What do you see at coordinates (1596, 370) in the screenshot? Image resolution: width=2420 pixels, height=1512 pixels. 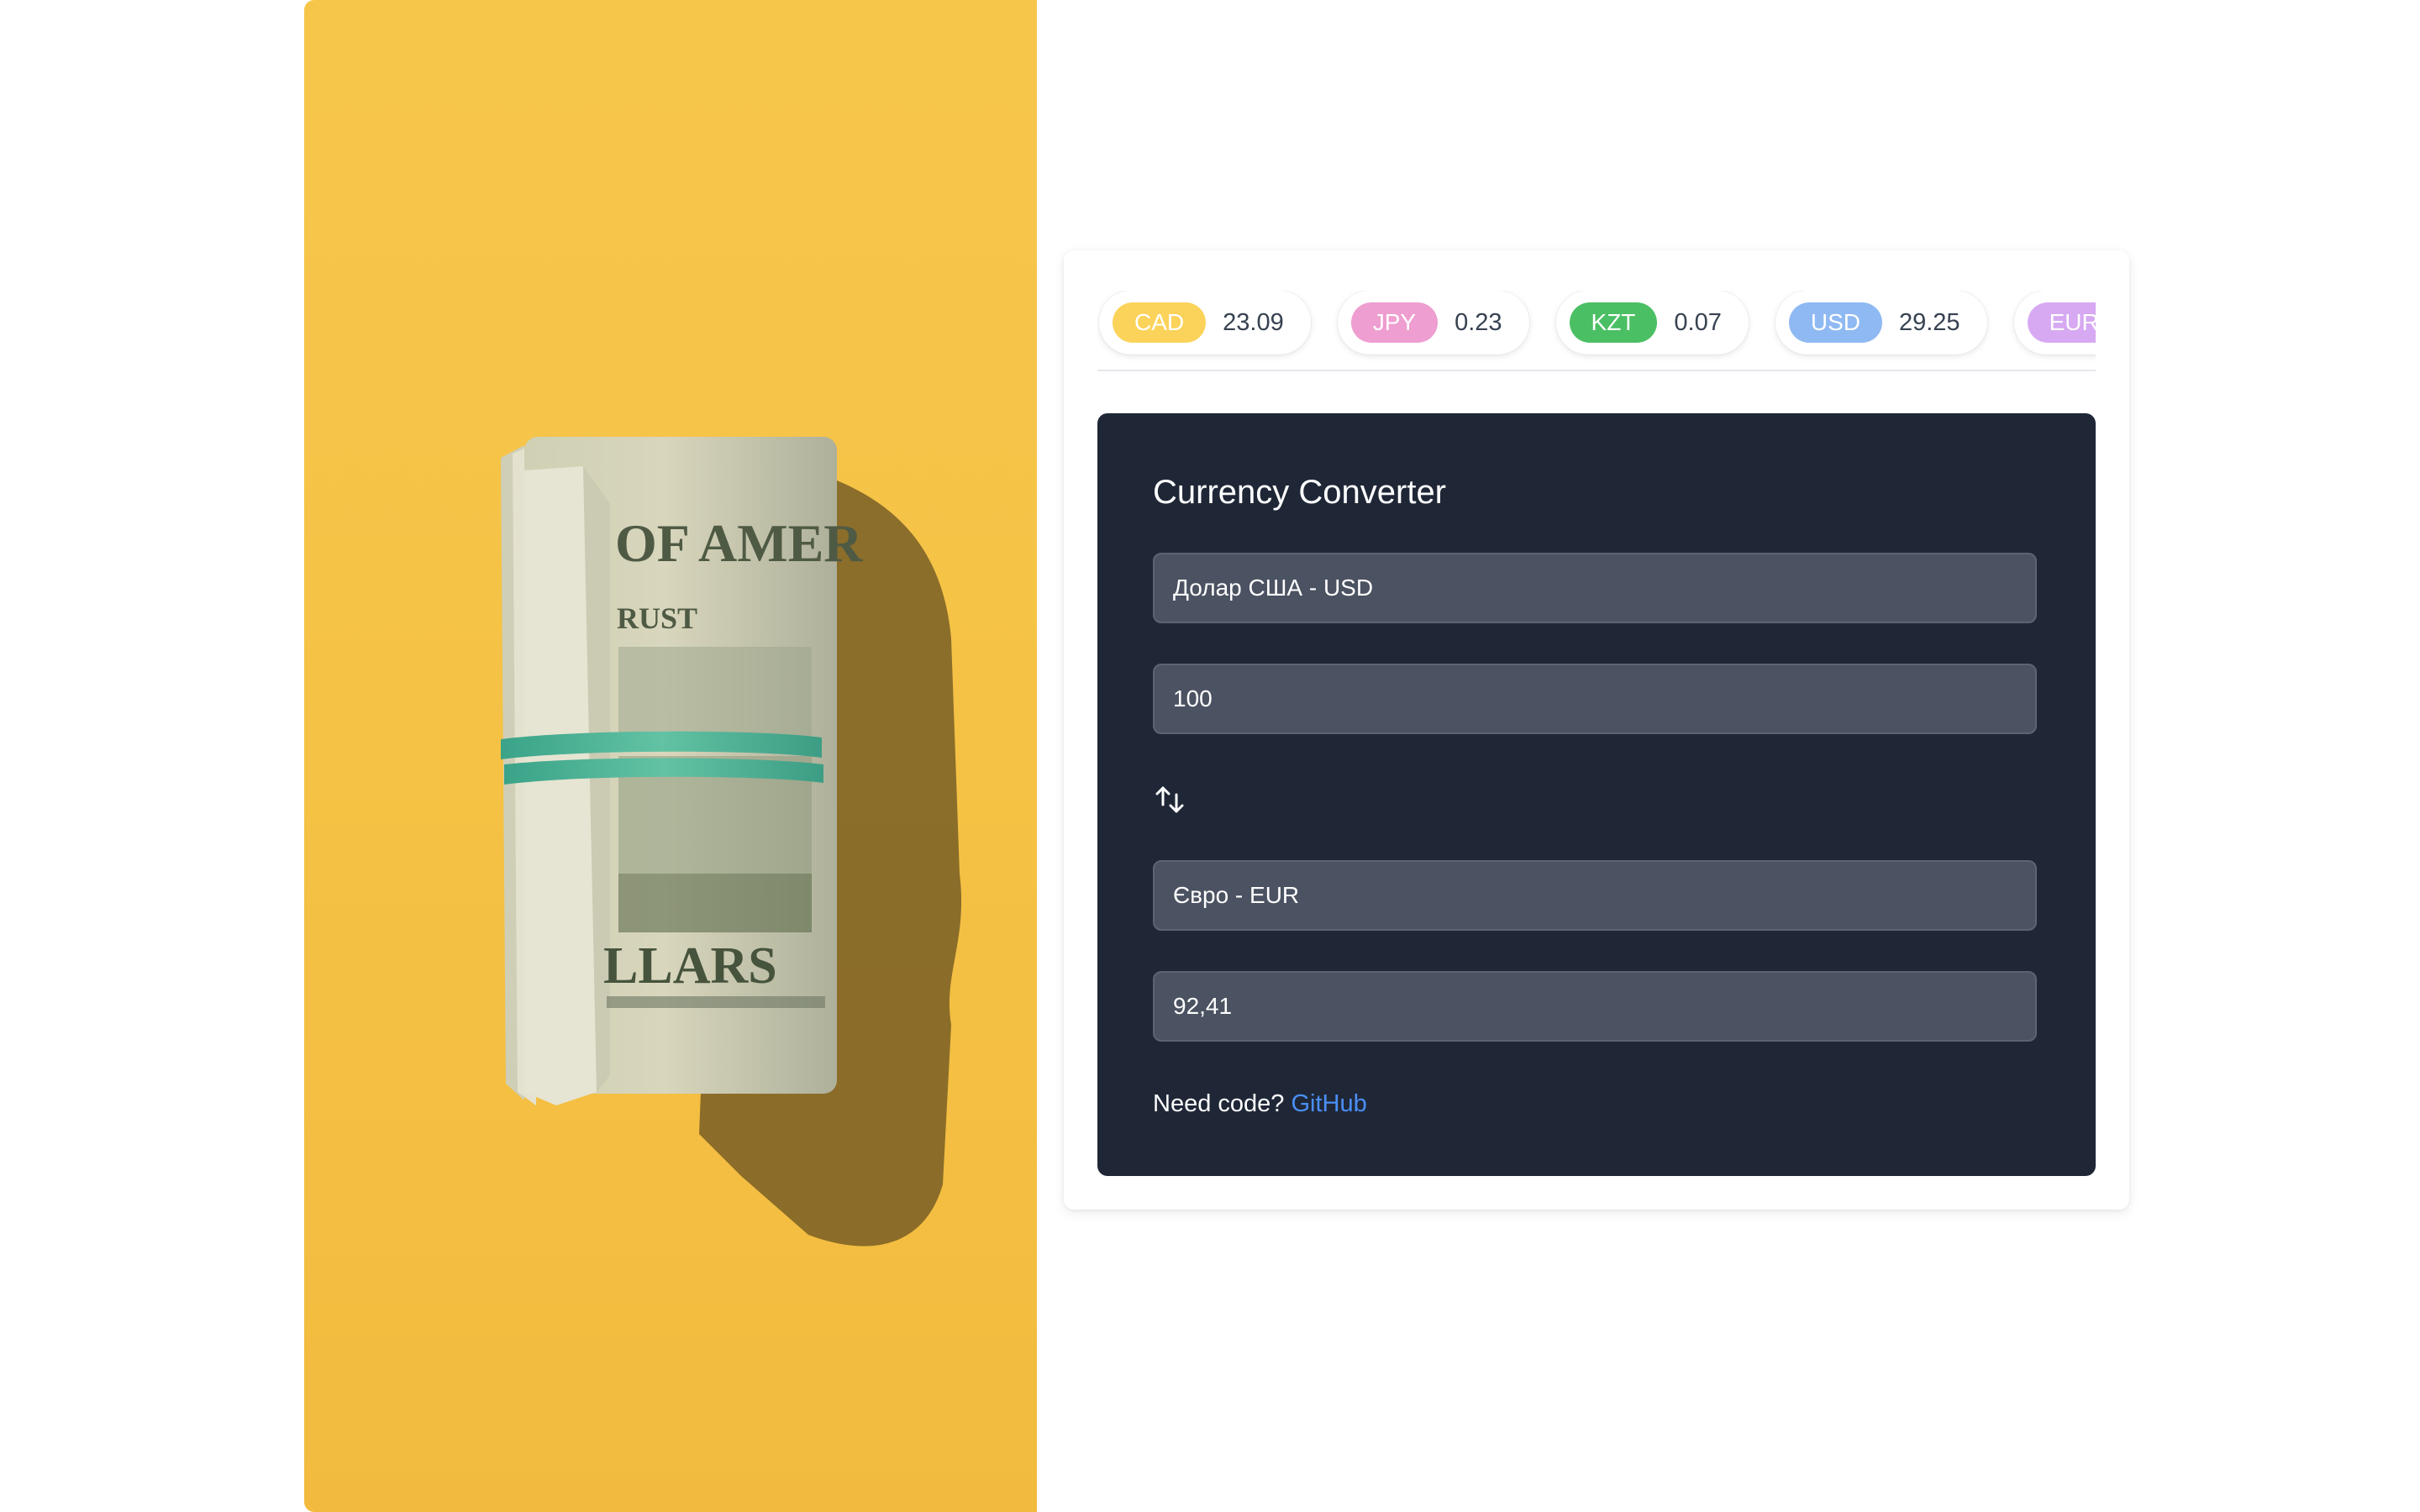 I see `rates-divider` at bounding box center [1596, 370].